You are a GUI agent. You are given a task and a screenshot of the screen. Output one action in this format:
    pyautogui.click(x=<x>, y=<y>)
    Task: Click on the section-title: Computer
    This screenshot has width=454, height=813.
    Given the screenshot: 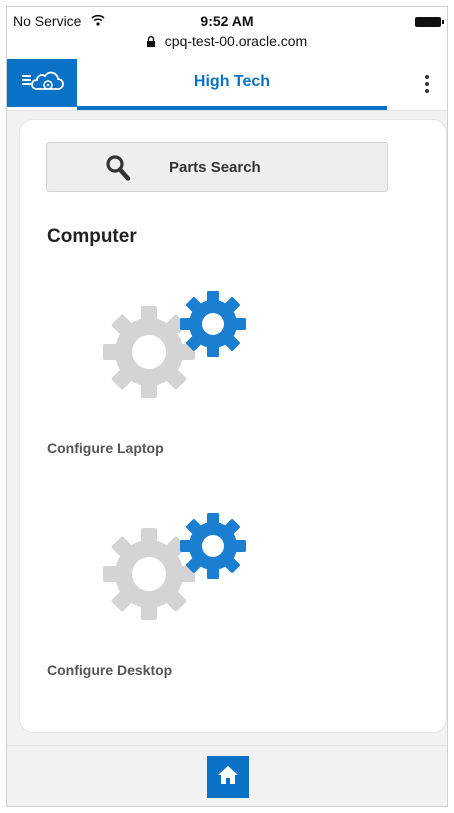 What is the action you would take?
    pyautogui.click(x=92, y=236)
    